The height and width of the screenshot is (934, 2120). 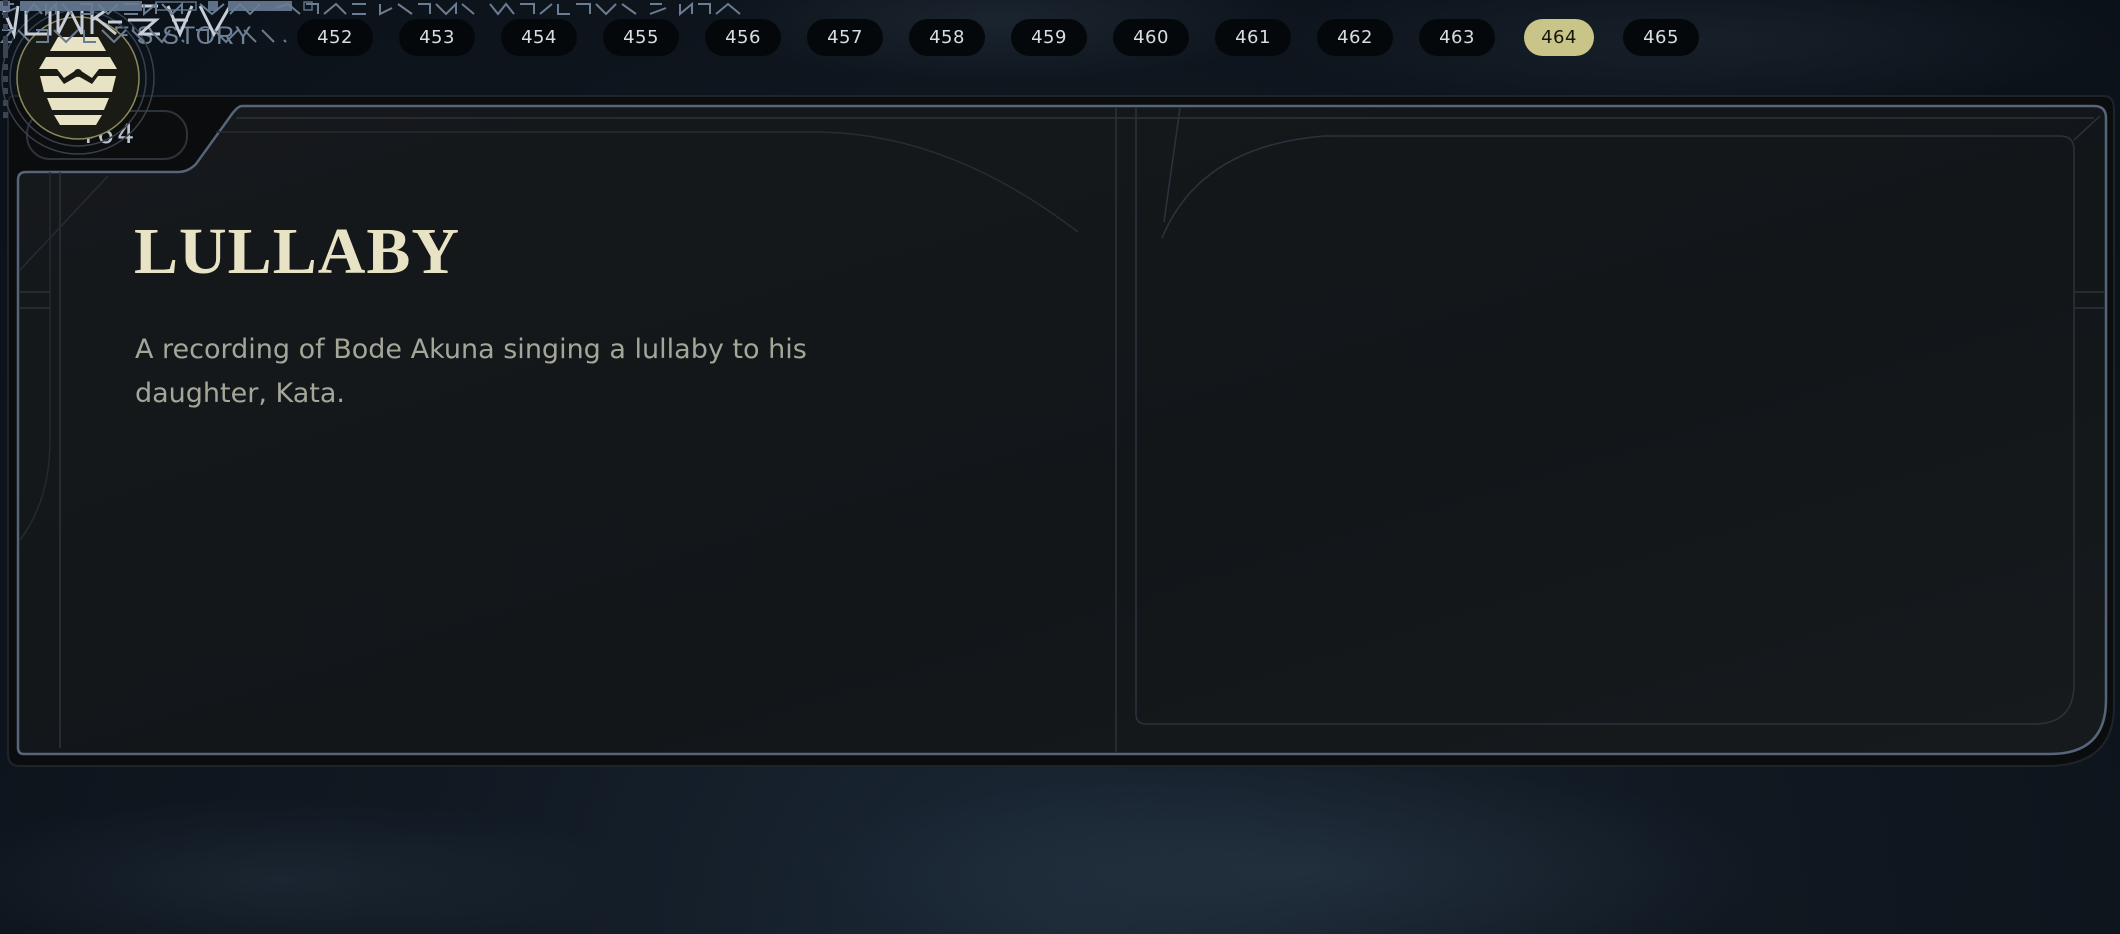 What do you see at coordinates (641, 37) in the screenshot?
I see `chapter-tab-455: 455` at bounding box center [641, 37].